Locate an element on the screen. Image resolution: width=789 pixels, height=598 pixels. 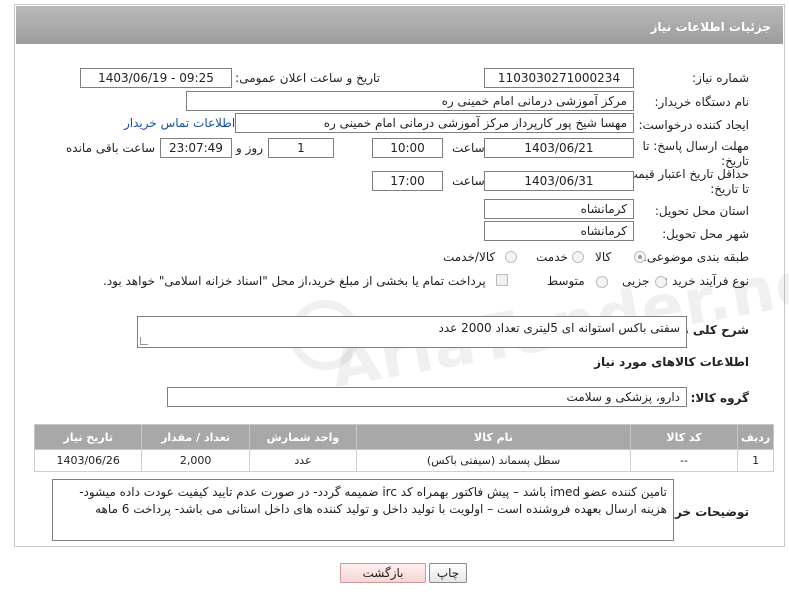
treasury-payment-checkbox is located at coordinates (502, 280).